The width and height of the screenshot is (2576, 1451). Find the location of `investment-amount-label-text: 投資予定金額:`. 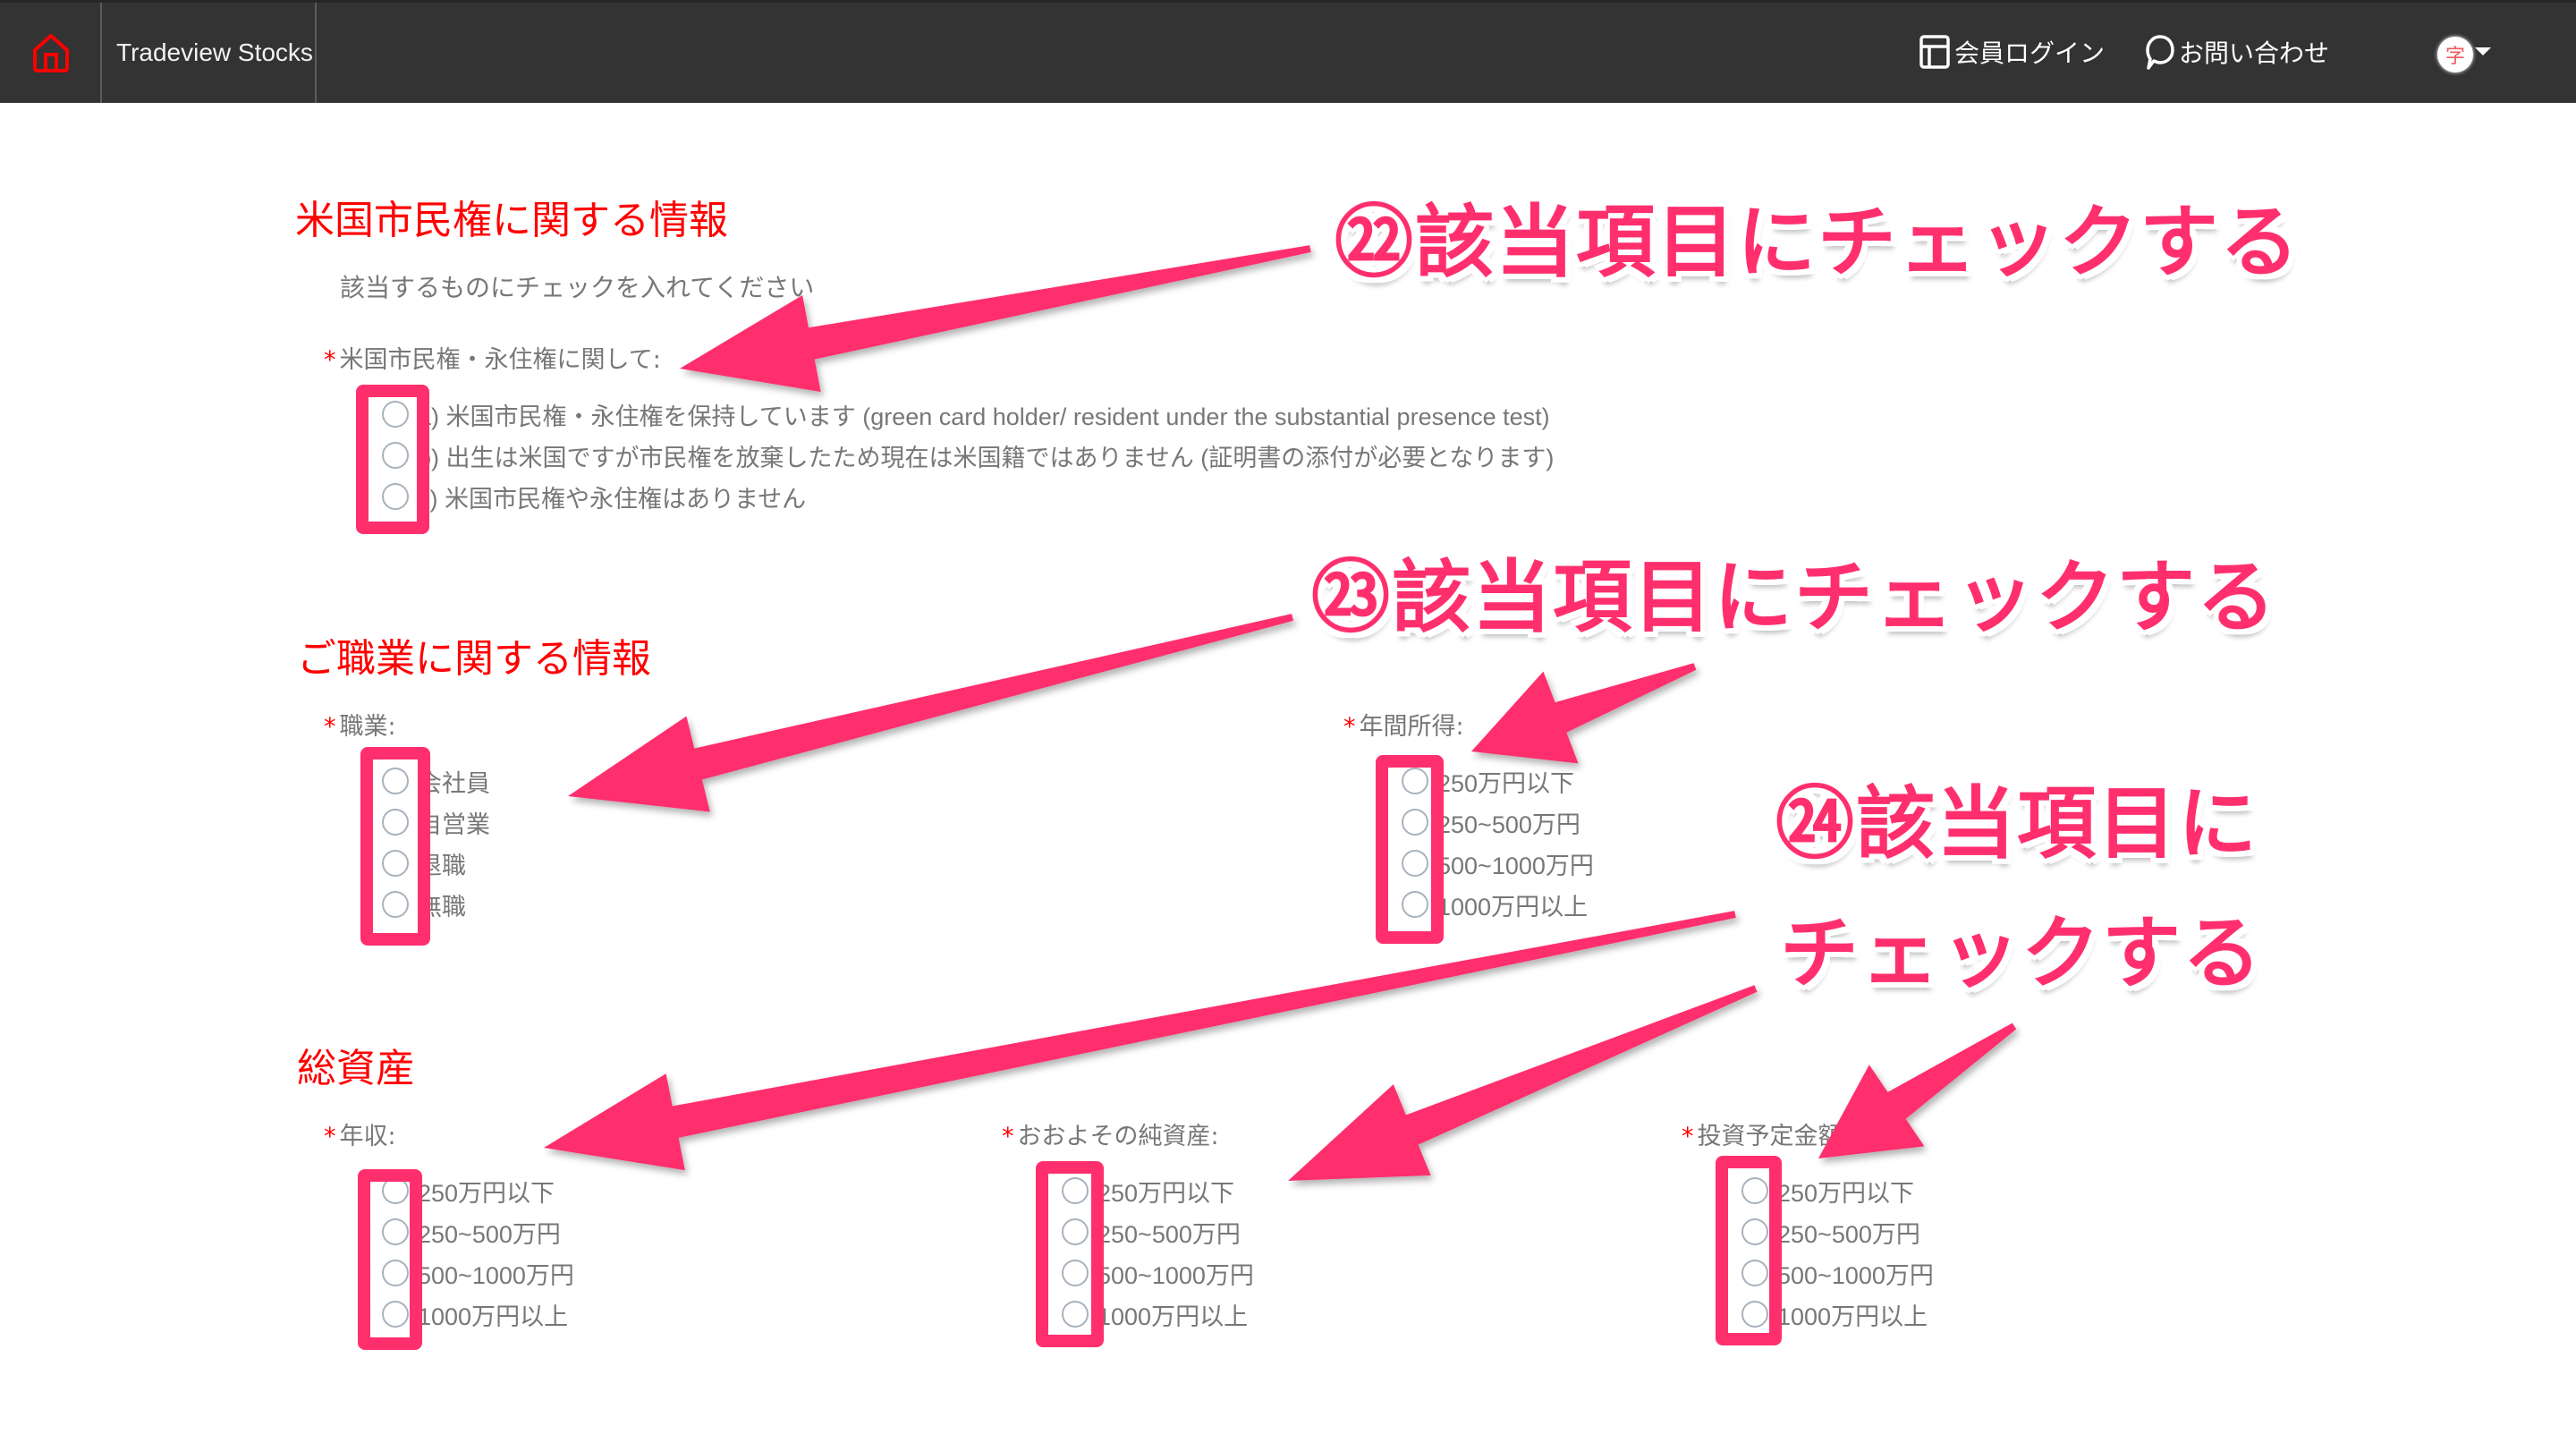

investment-amount-label-text: 投資予定金額: is located at coordinates (1774, 1136).